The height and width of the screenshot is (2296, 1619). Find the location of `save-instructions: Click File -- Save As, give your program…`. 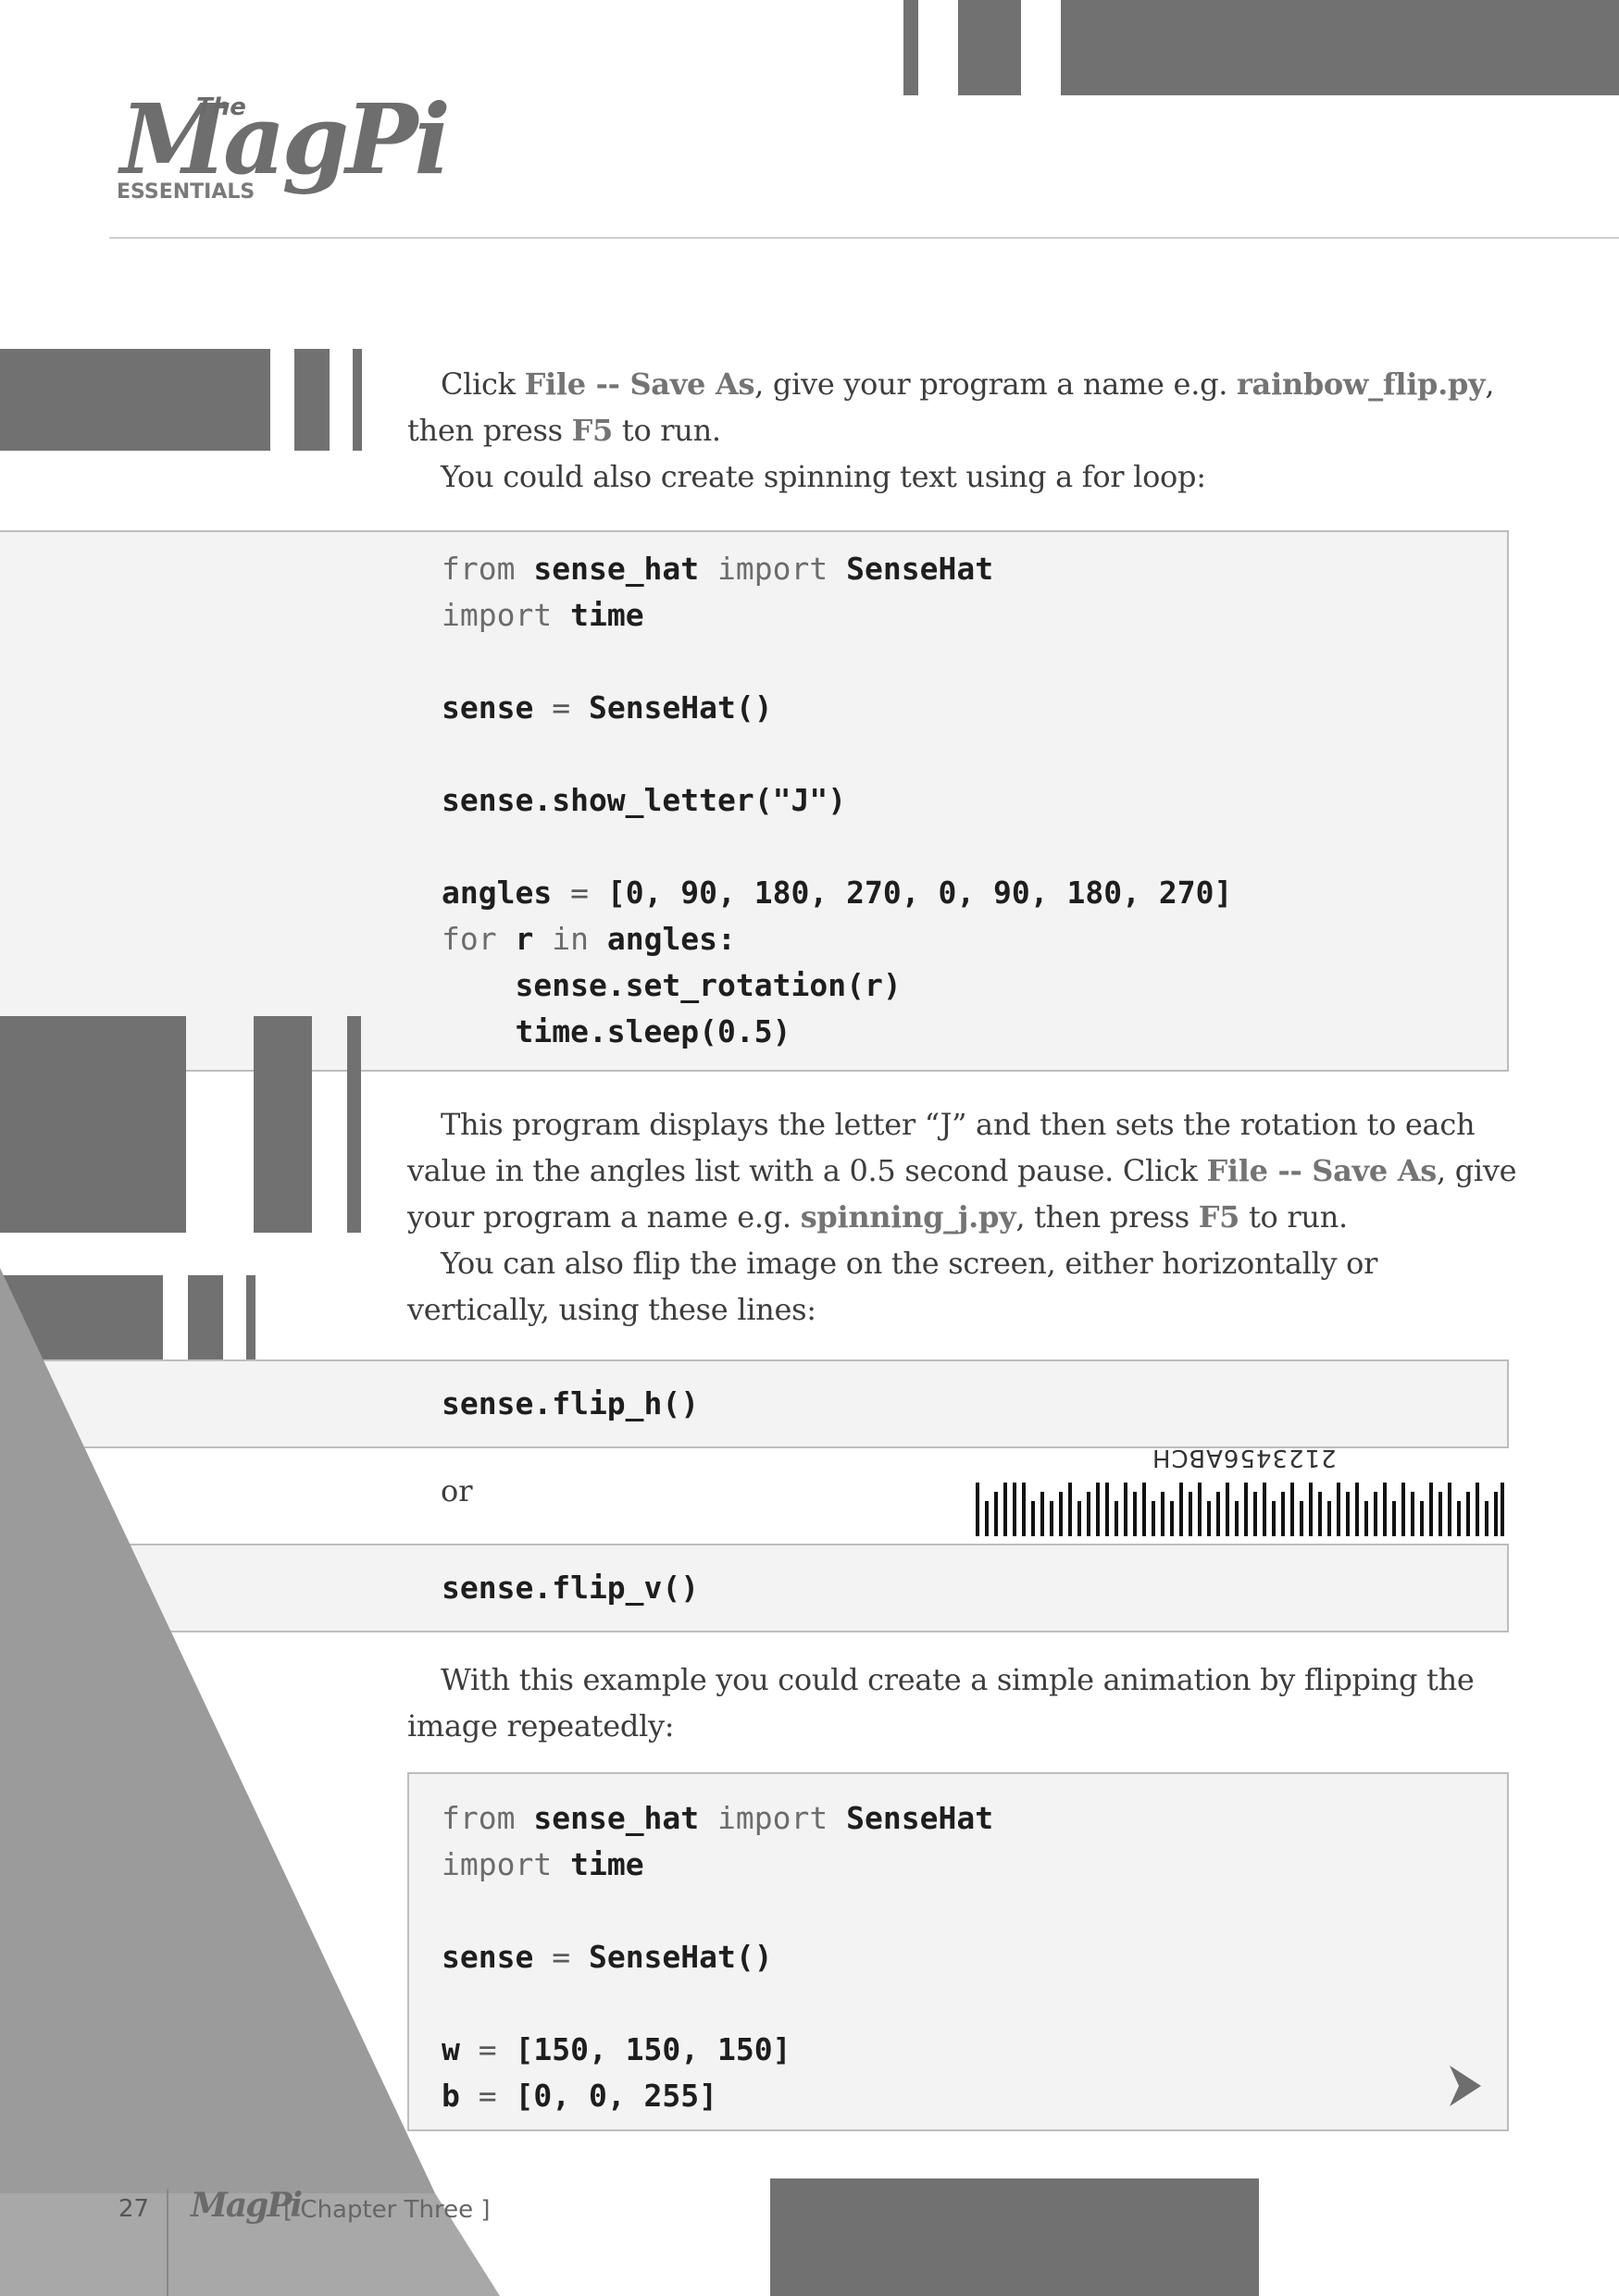

save-instructions: Click File -- Save As, give your program… is located at coordinates (951, 407).